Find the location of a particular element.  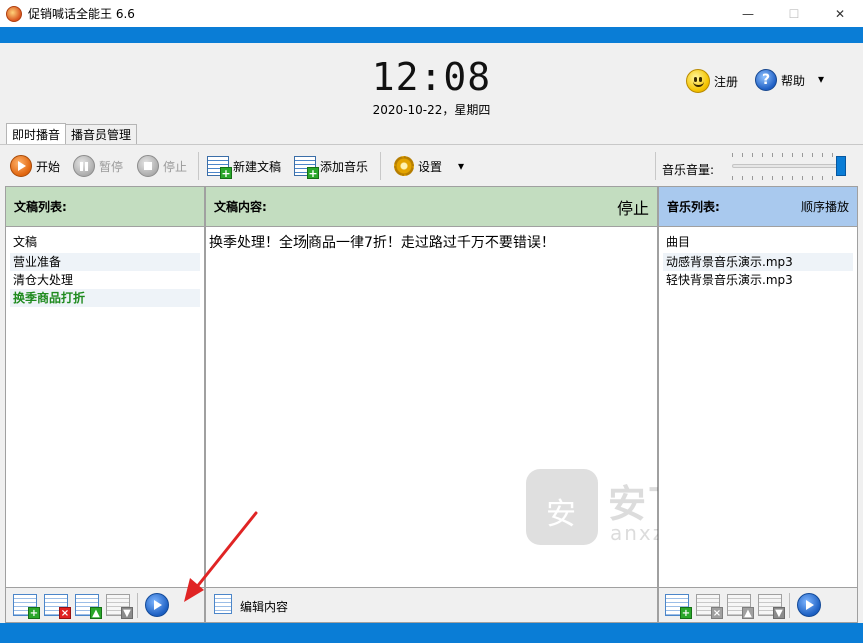

play-music-button is located at coordinates (809, 605).